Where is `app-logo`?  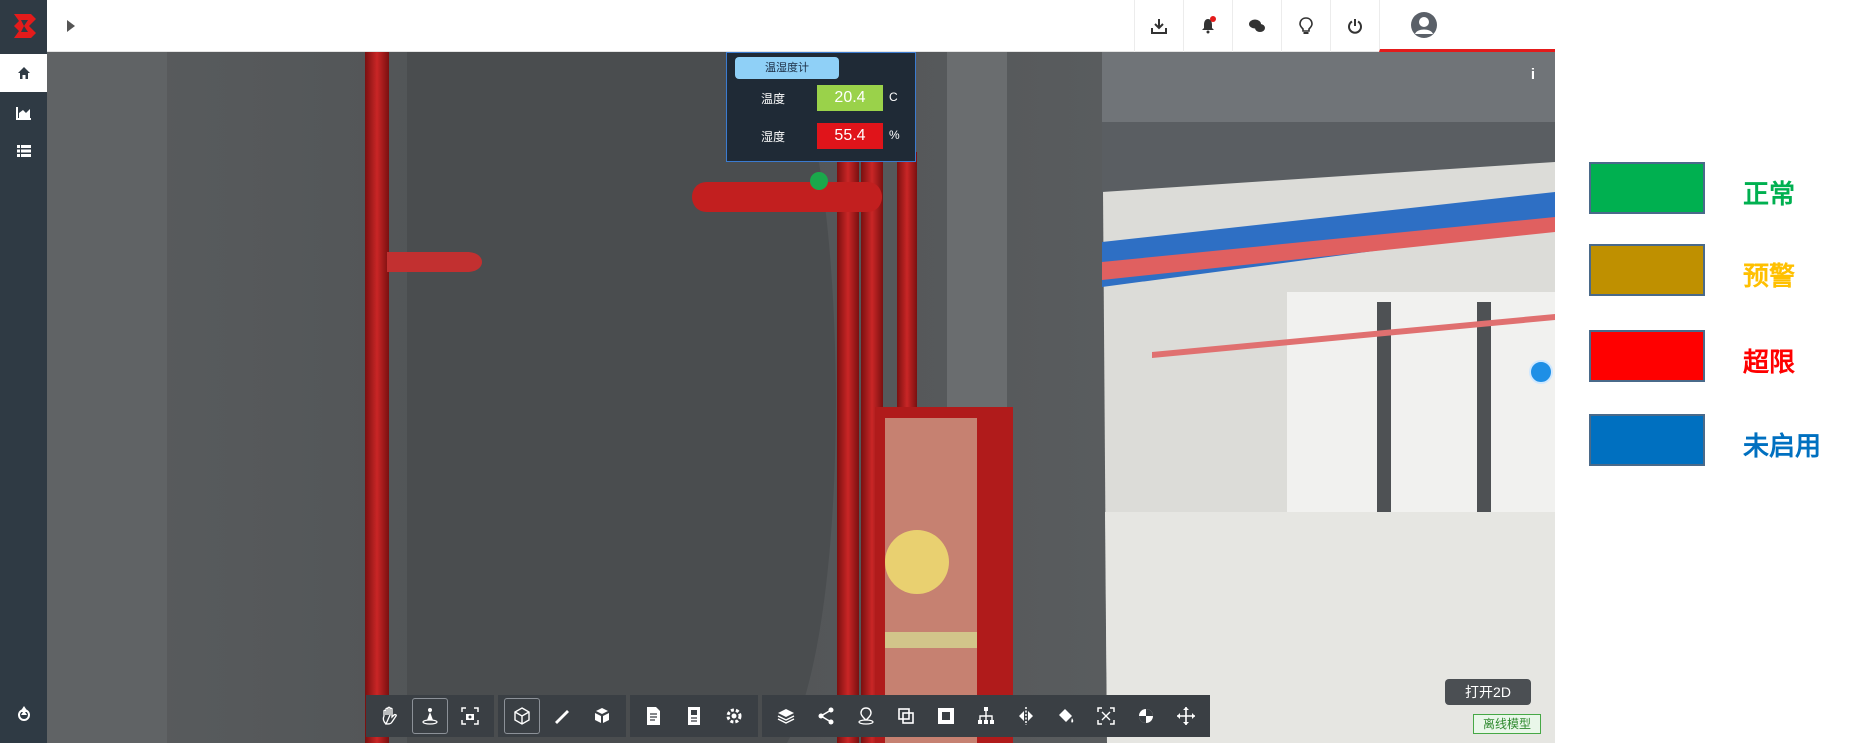
app-logo is located at coordinates (23, 26).